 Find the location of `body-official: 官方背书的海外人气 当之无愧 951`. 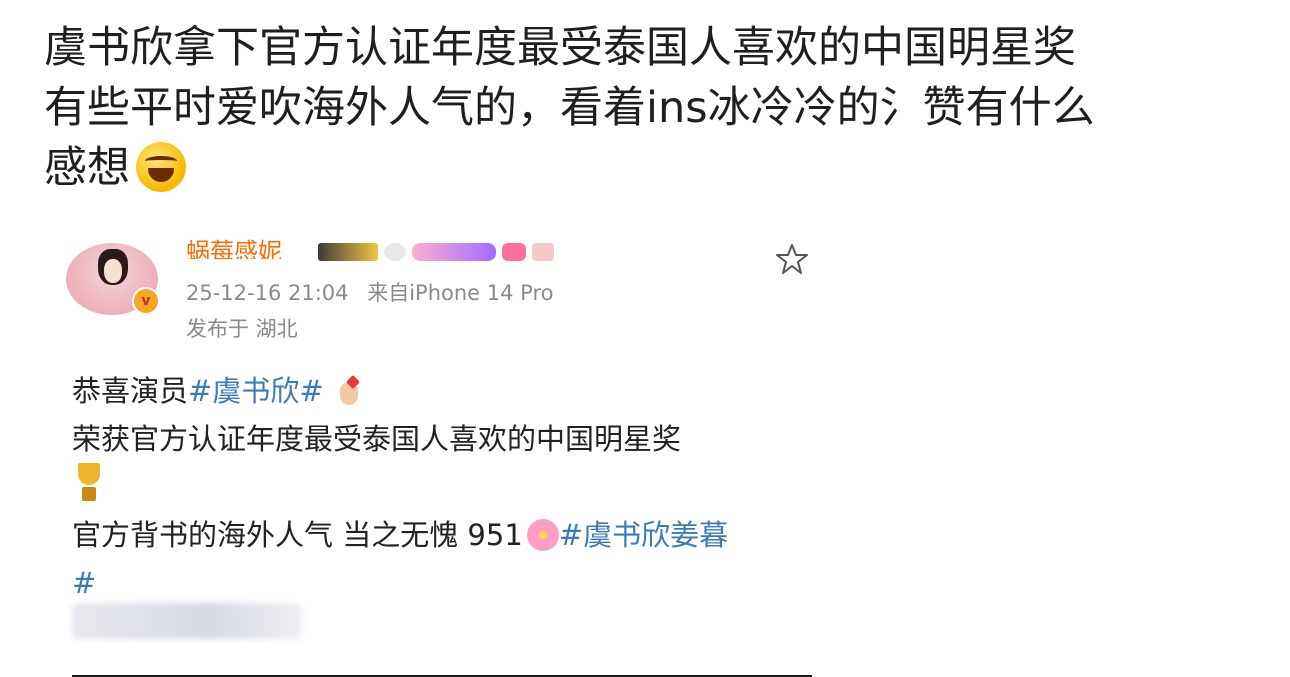

body-official: 官方背书的海外人气 当之无愧 951 is located at coordinates (297, 535).